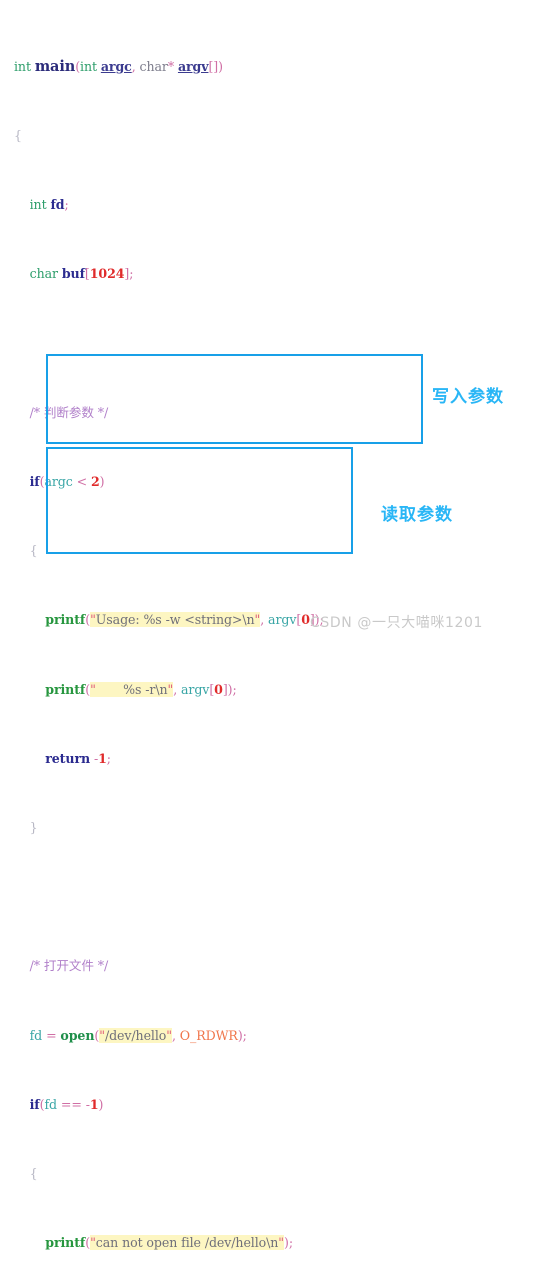  Describe the element at coordinates (118, 66) in the screenshot. I see `code-line: int main(int argc, char* argv[])` at that location.